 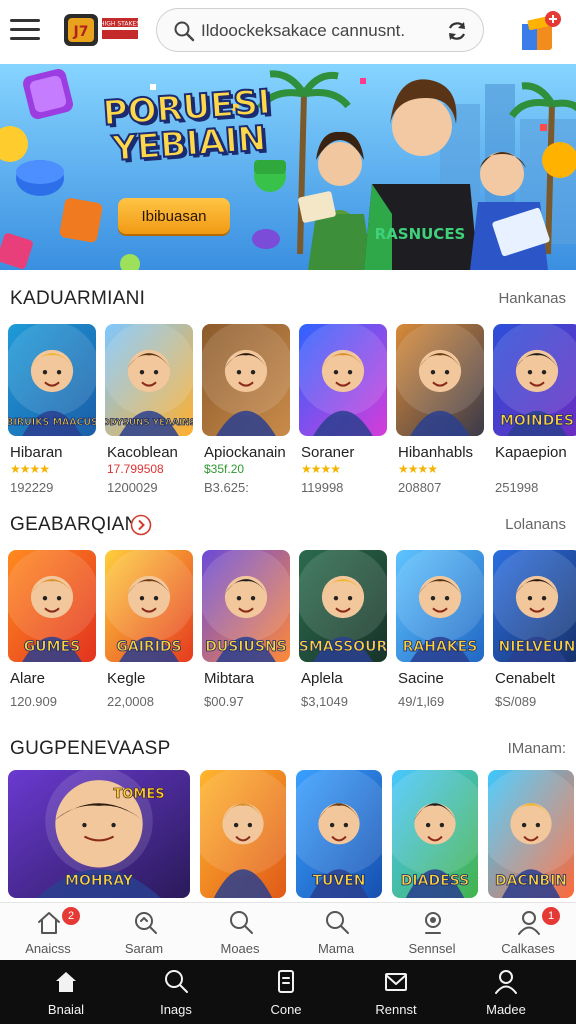 What do you see at coordinates (49, 923) in the screenshot?
I see `home-outline-icon` at bounding box center [49, 923].